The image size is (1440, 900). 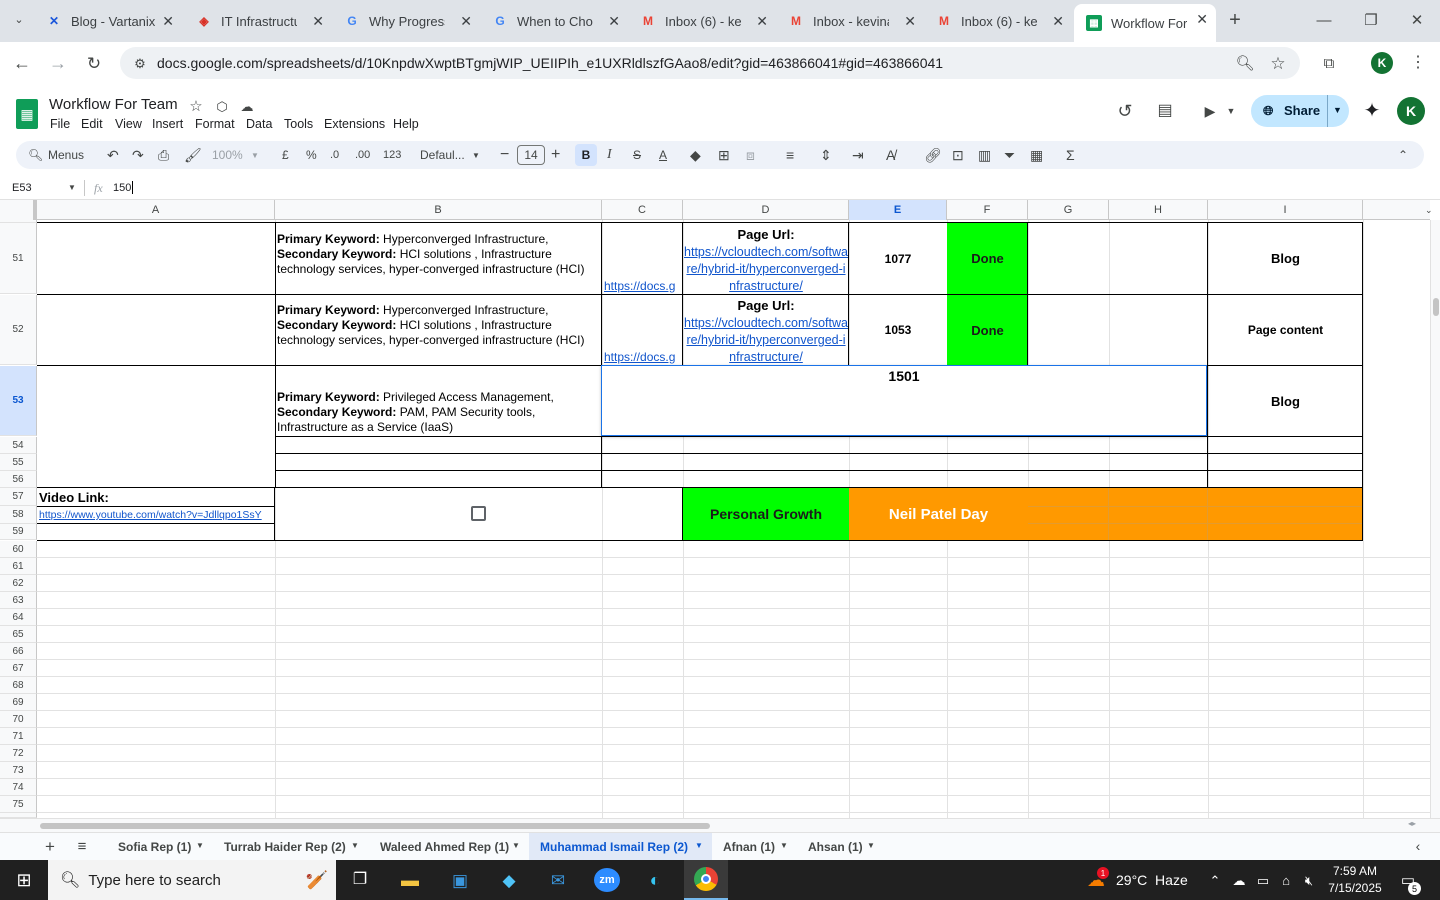 What do you see at coordinates (154, 847) in the screenshot?
I see `sheet-tab-sofia: Sofia Rep (1)` at bounding box center [154, 847].